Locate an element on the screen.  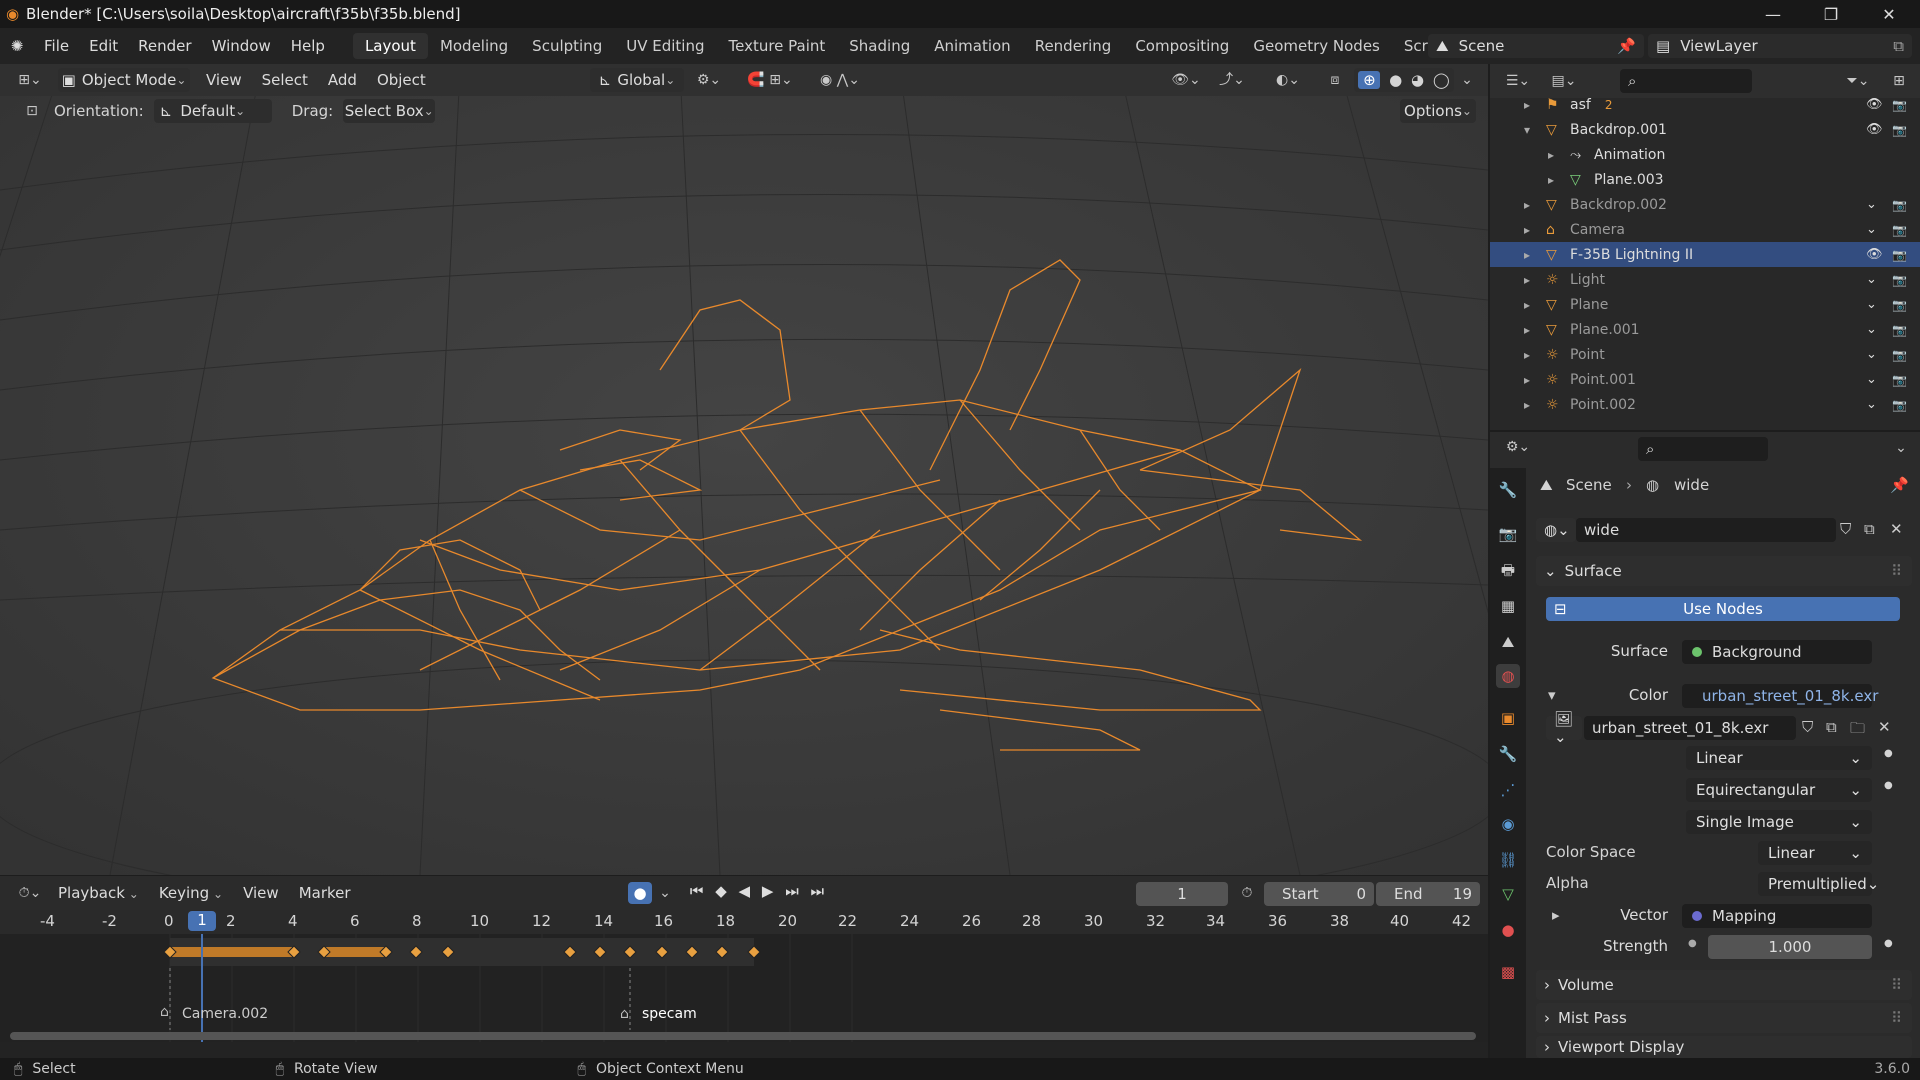
expand-color-icon: ▾ is located at coordinates (1552, 695).